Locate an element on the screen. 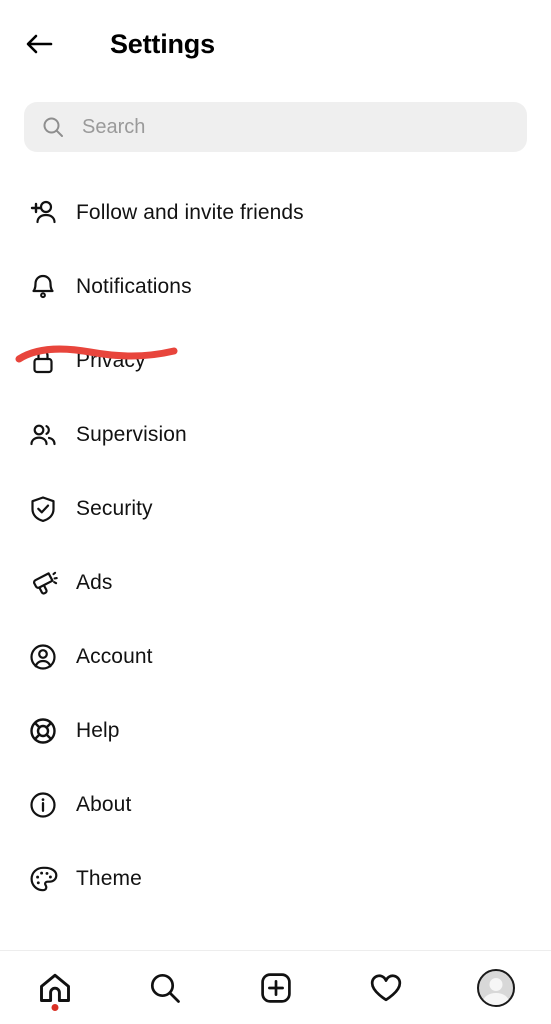  settings-item-label: Ads is located at coordinates (94, 582).